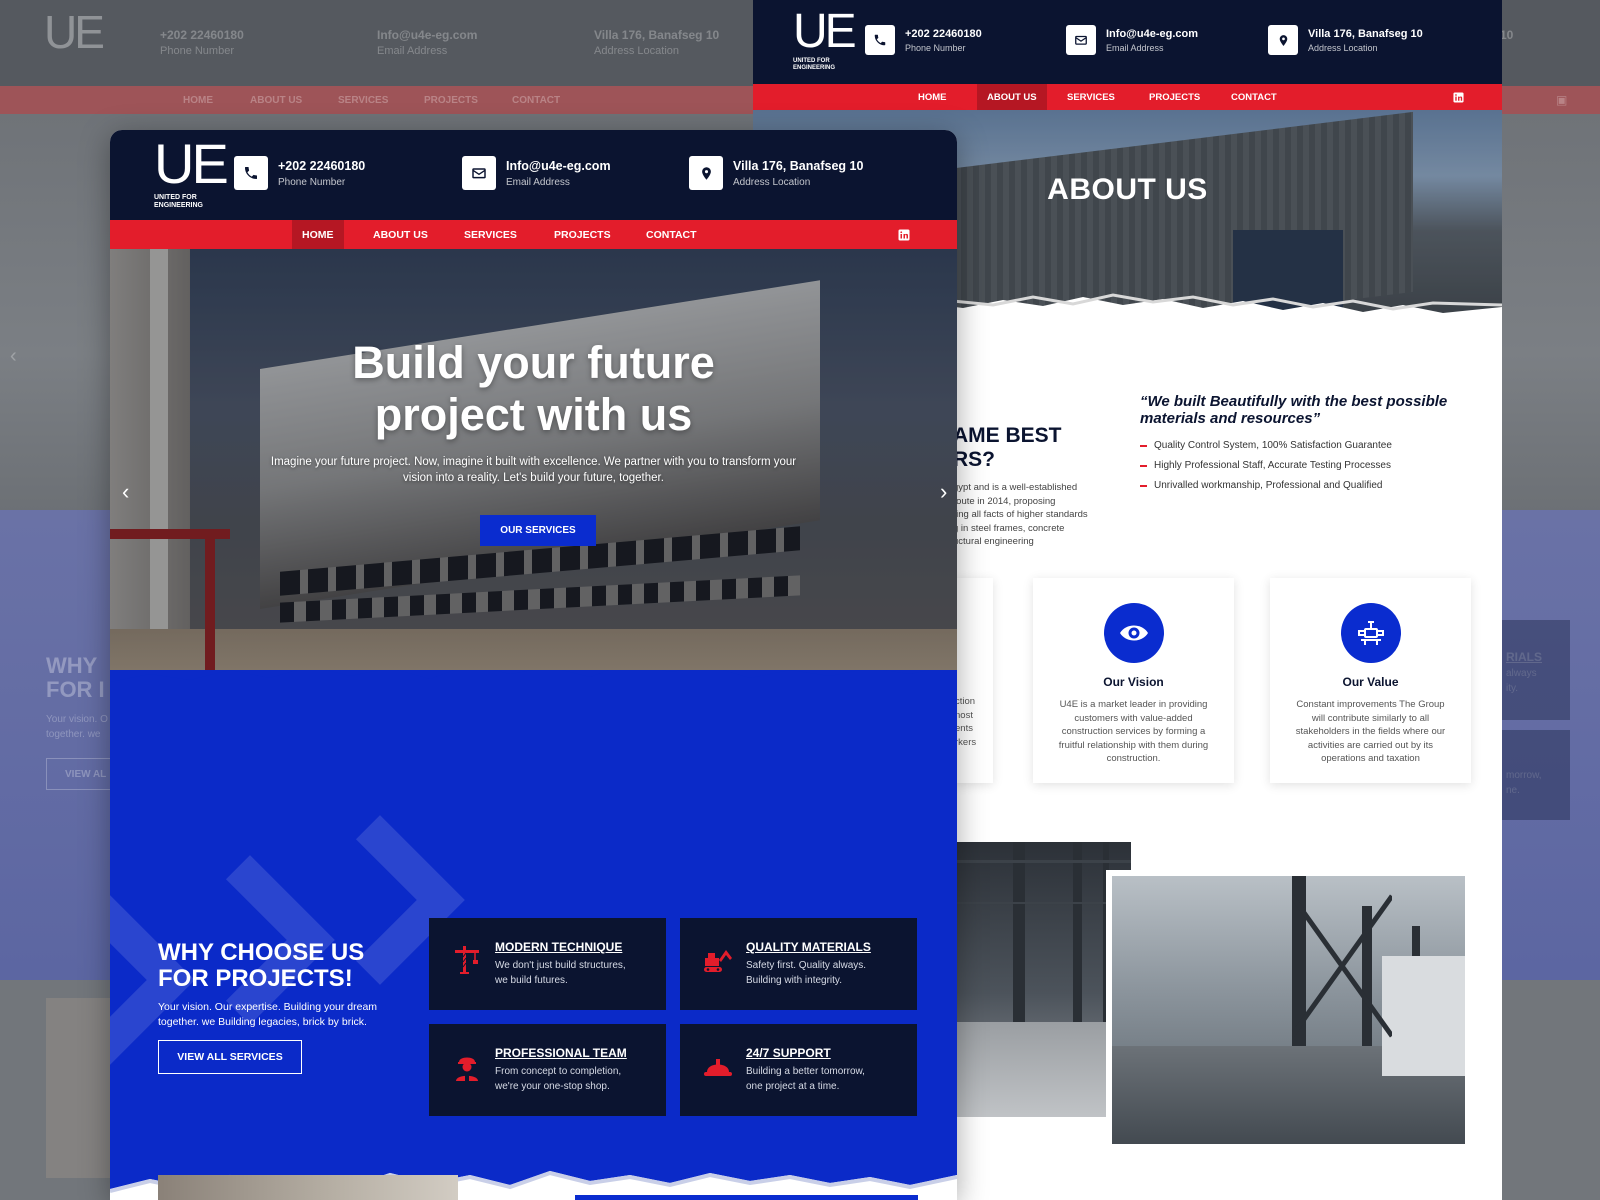 This screenshot has height=1200, width=1600. What do you see at coordinates (671, 234) in the screenshot?
I see `home-nav-contact: CONTACT` at bounding box center [671, 234].